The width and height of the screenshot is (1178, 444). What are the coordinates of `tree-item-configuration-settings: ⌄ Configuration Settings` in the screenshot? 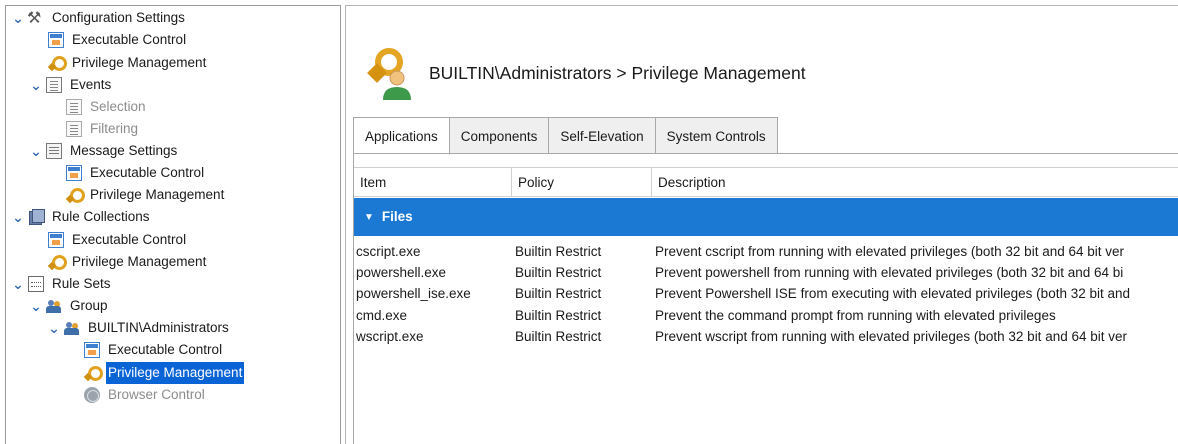 It's located at (99, 18).